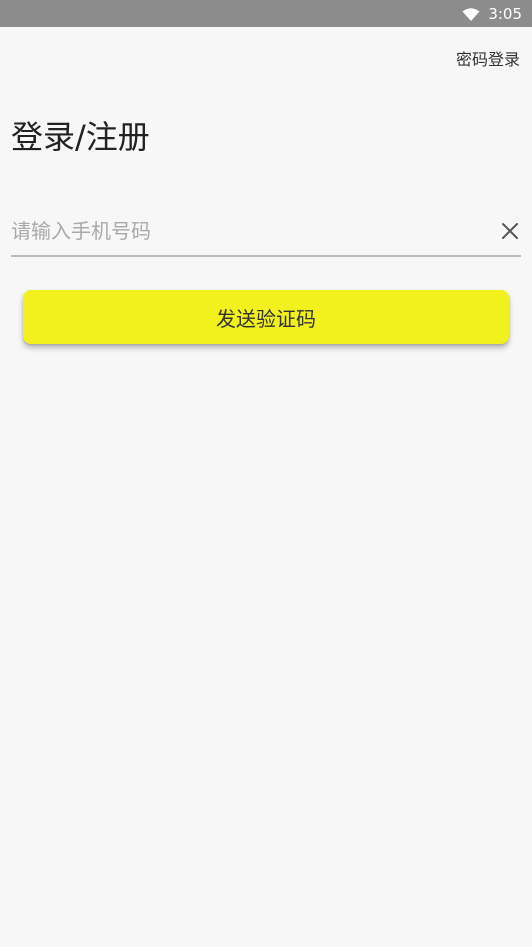 This screenshot has width=532, height=947. What do you see at coordinates (266, 13) in the screenshot?
I see `status-bar: 3:05` at bounding box center [266, 13].